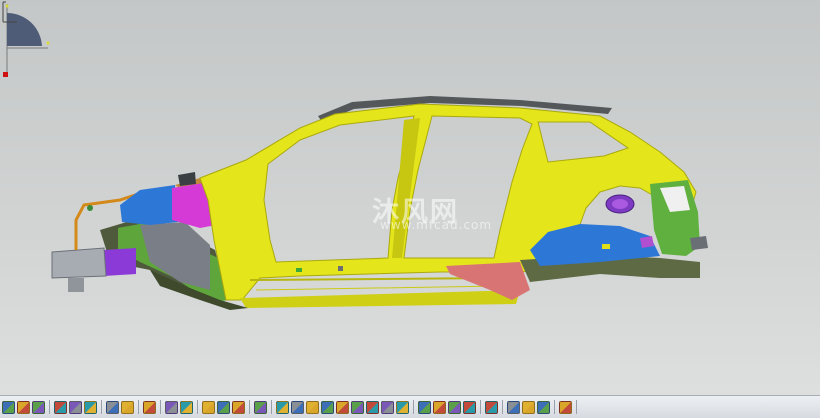 The width and height of the screenshot is (820, 418). I want to click on sketch-icon, so click(260, 407).